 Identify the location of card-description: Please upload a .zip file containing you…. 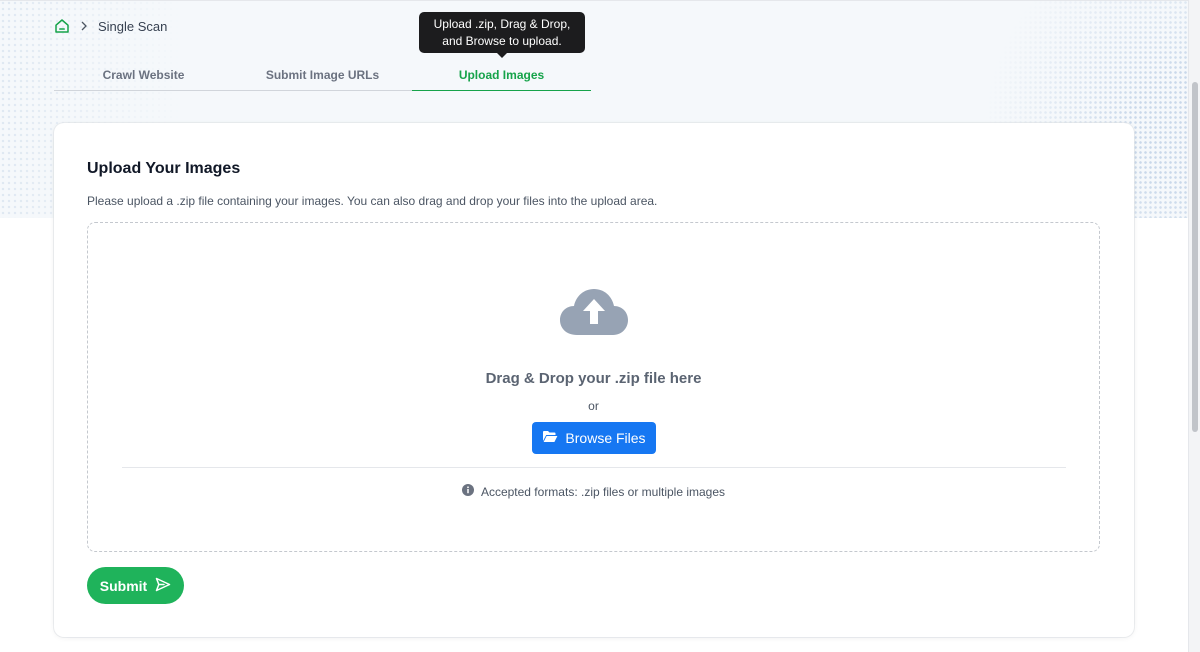
(372, 201).